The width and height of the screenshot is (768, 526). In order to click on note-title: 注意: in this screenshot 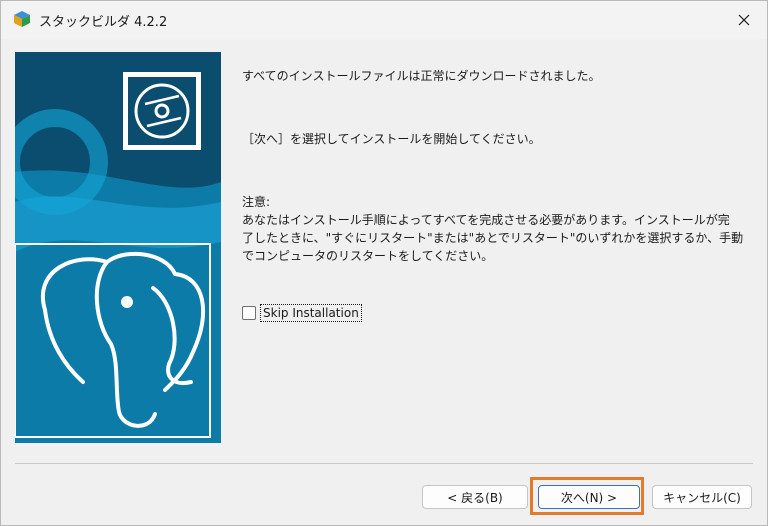, I will do `click(256, 202)`.